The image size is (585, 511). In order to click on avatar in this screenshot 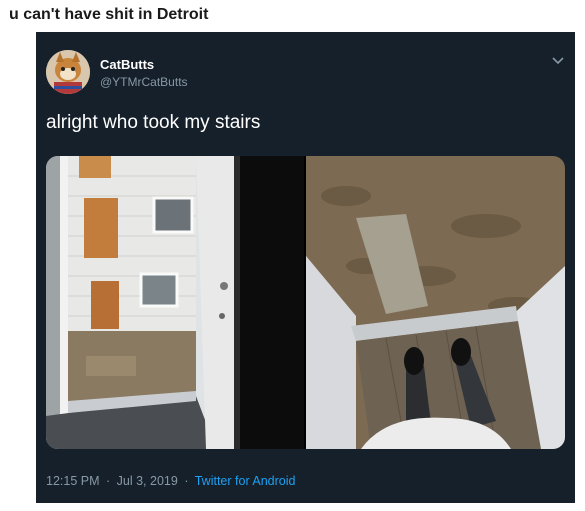, I will do `click(68, 72)`.